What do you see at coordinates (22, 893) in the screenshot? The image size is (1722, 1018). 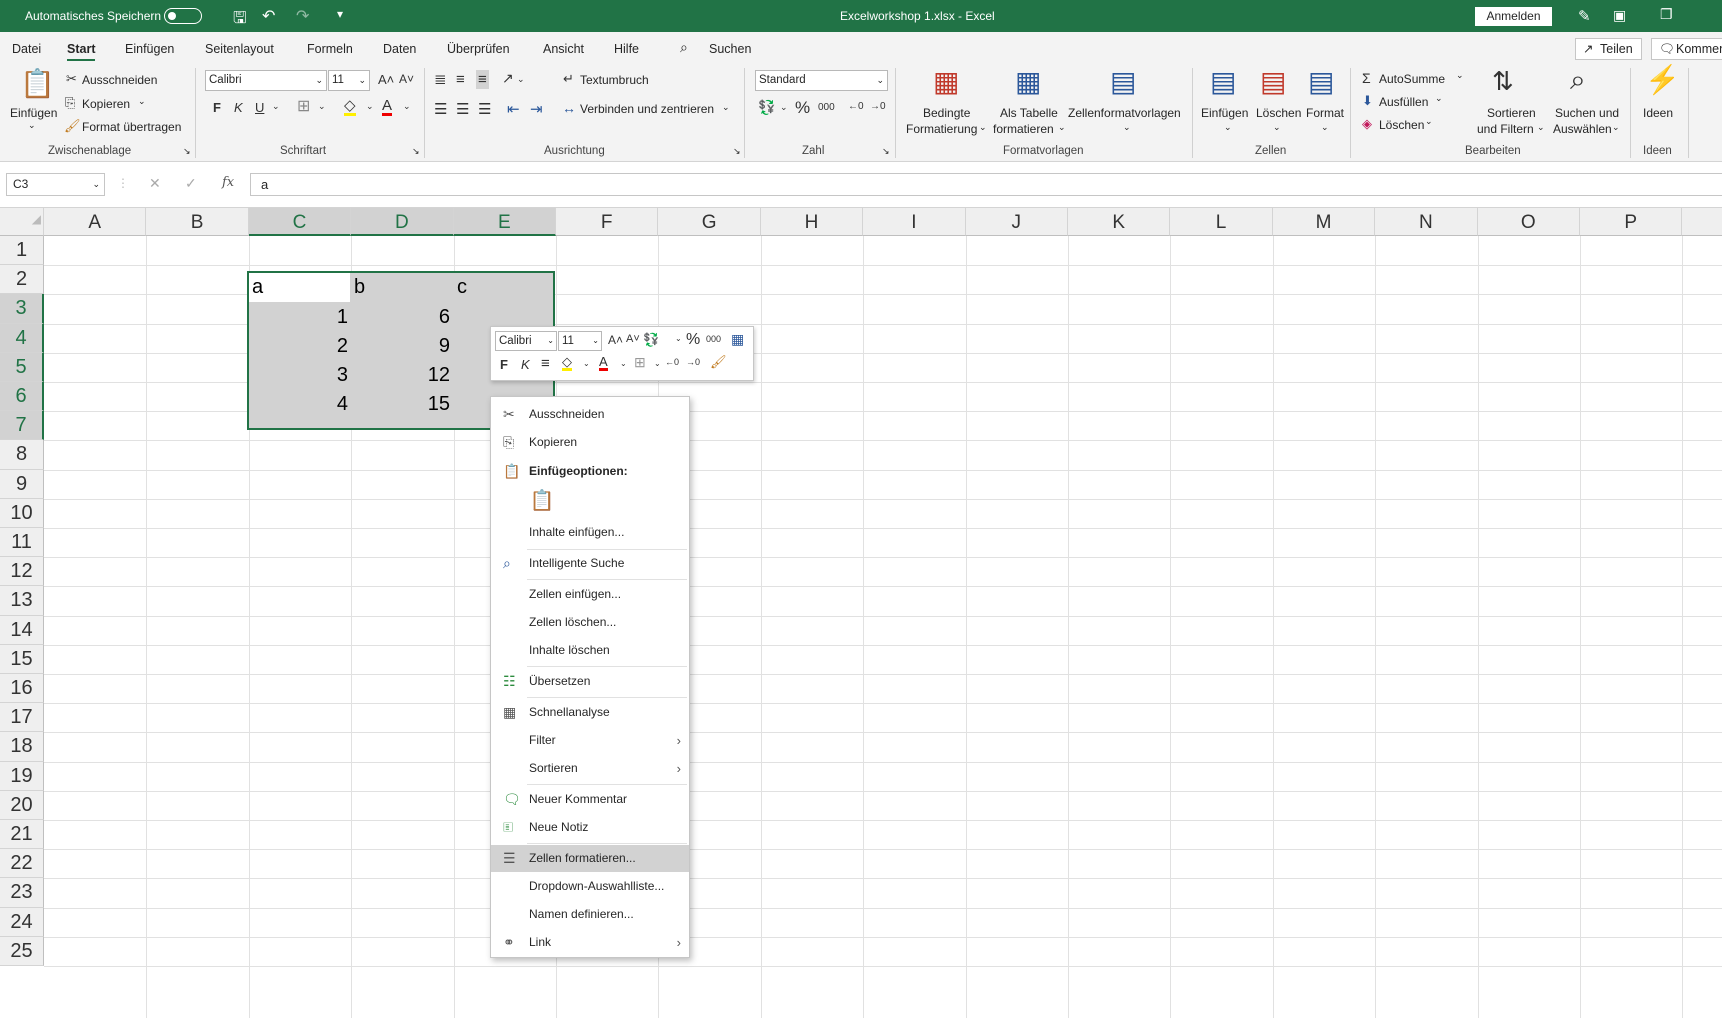 I see `row-header: 23` at bounding box center [22, 893].